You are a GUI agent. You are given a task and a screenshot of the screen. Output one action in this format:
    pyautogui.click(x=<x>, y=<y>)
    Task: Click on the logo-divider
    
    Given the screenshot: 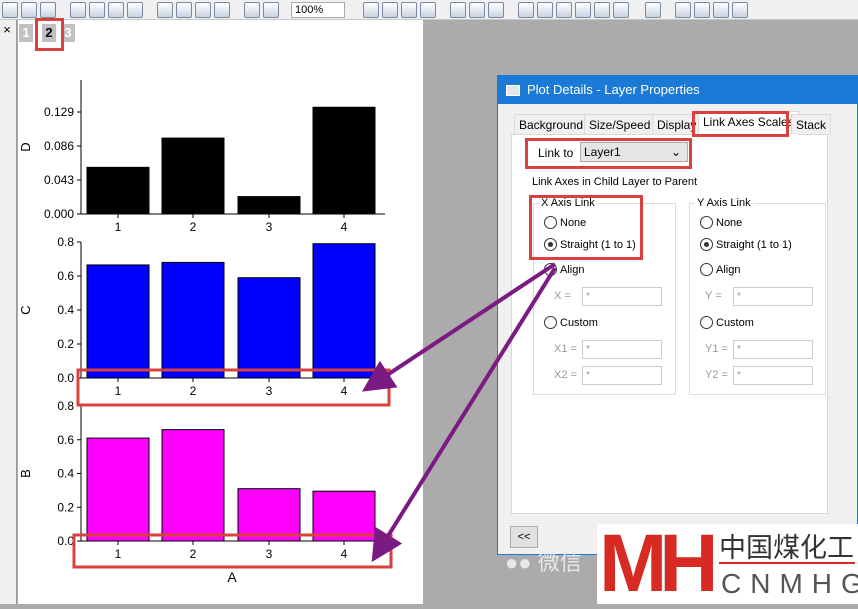 What is the action you would take?
    pyautogui.click(x=787, y=563)
    